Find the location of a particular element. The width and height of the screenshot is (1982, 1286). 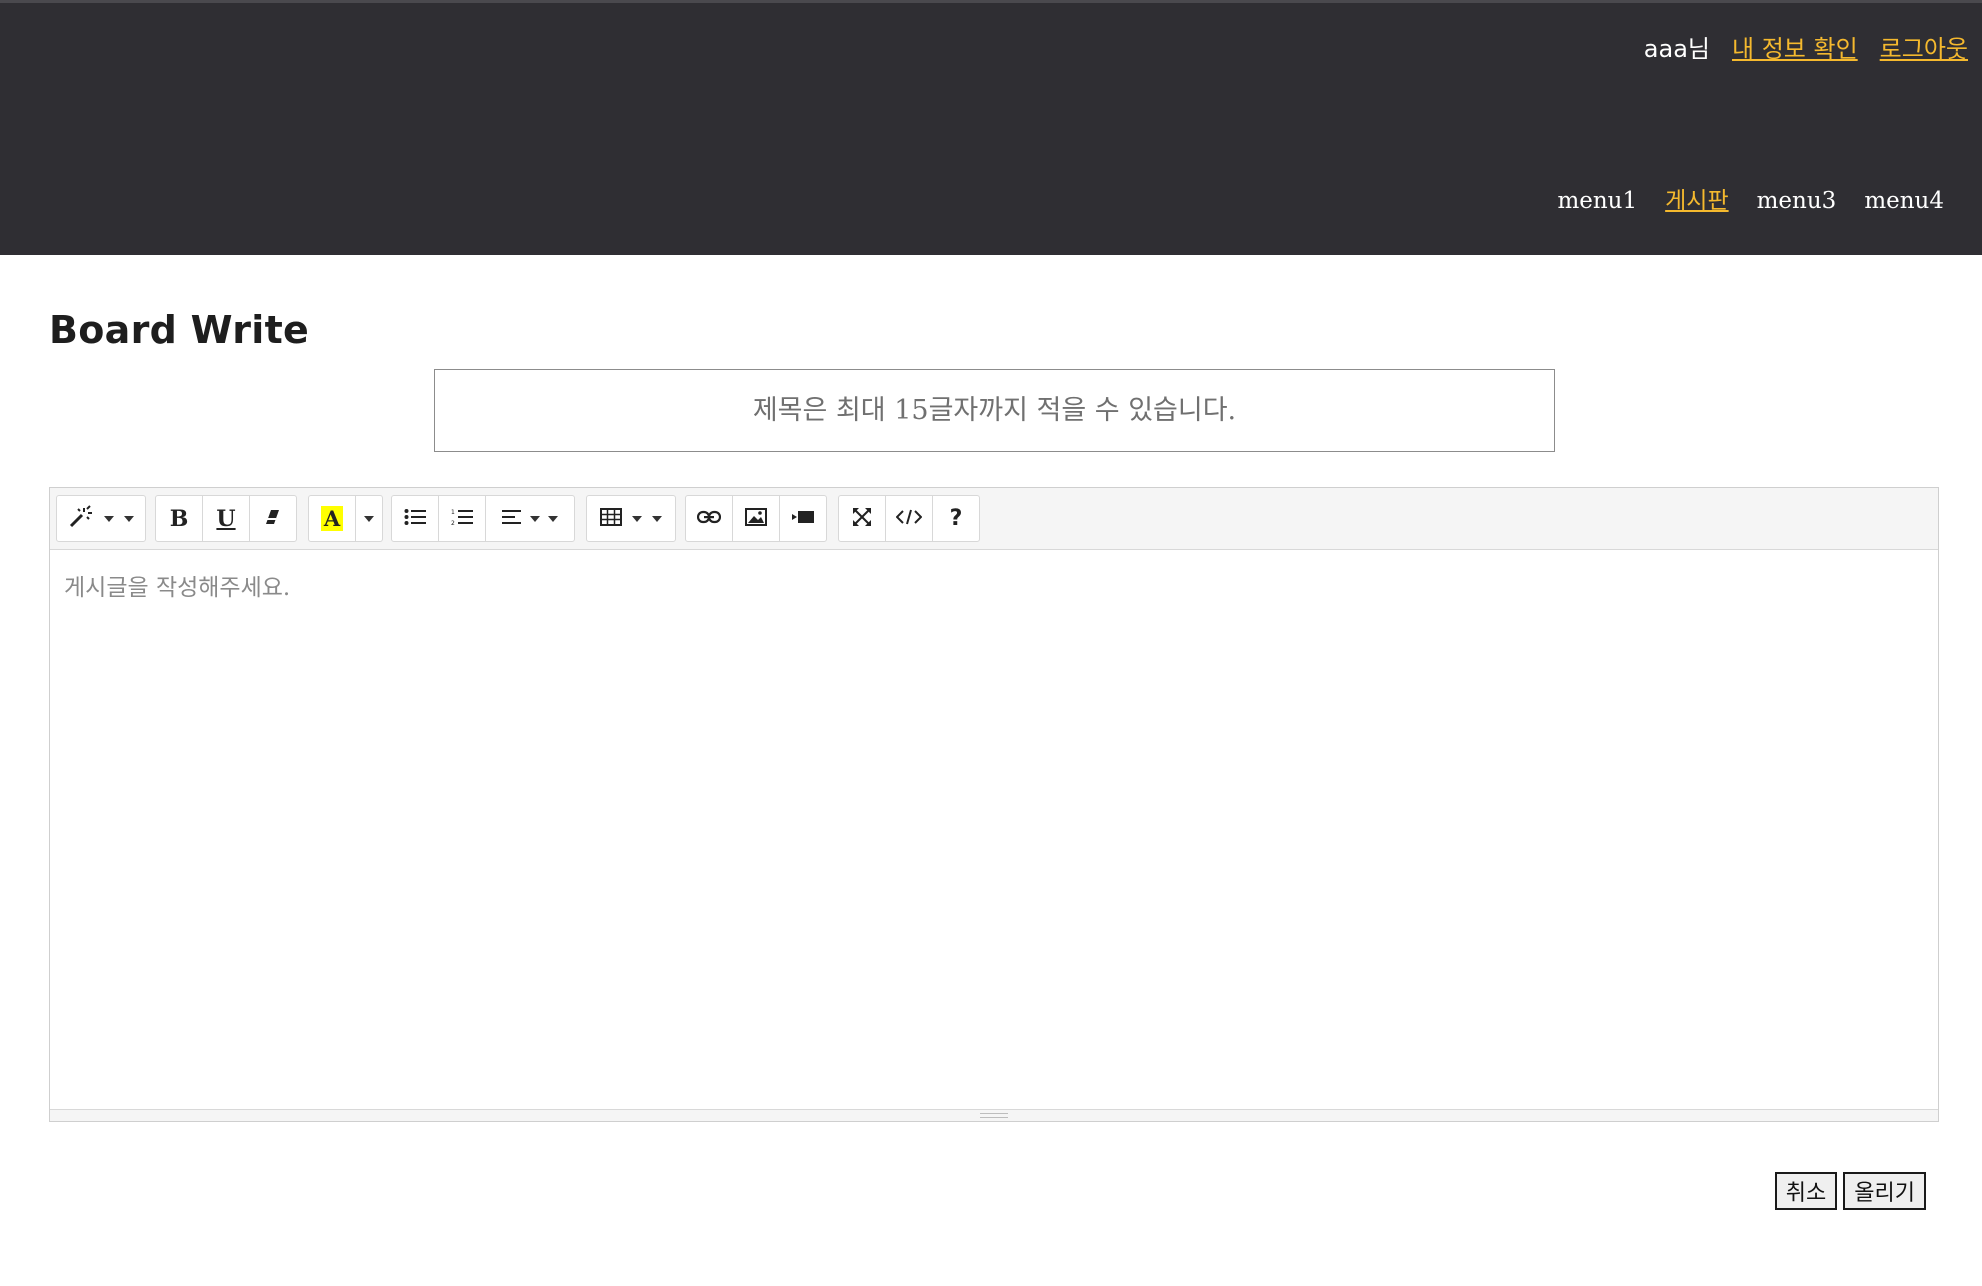

title-input is located at coordinates (994, 410).